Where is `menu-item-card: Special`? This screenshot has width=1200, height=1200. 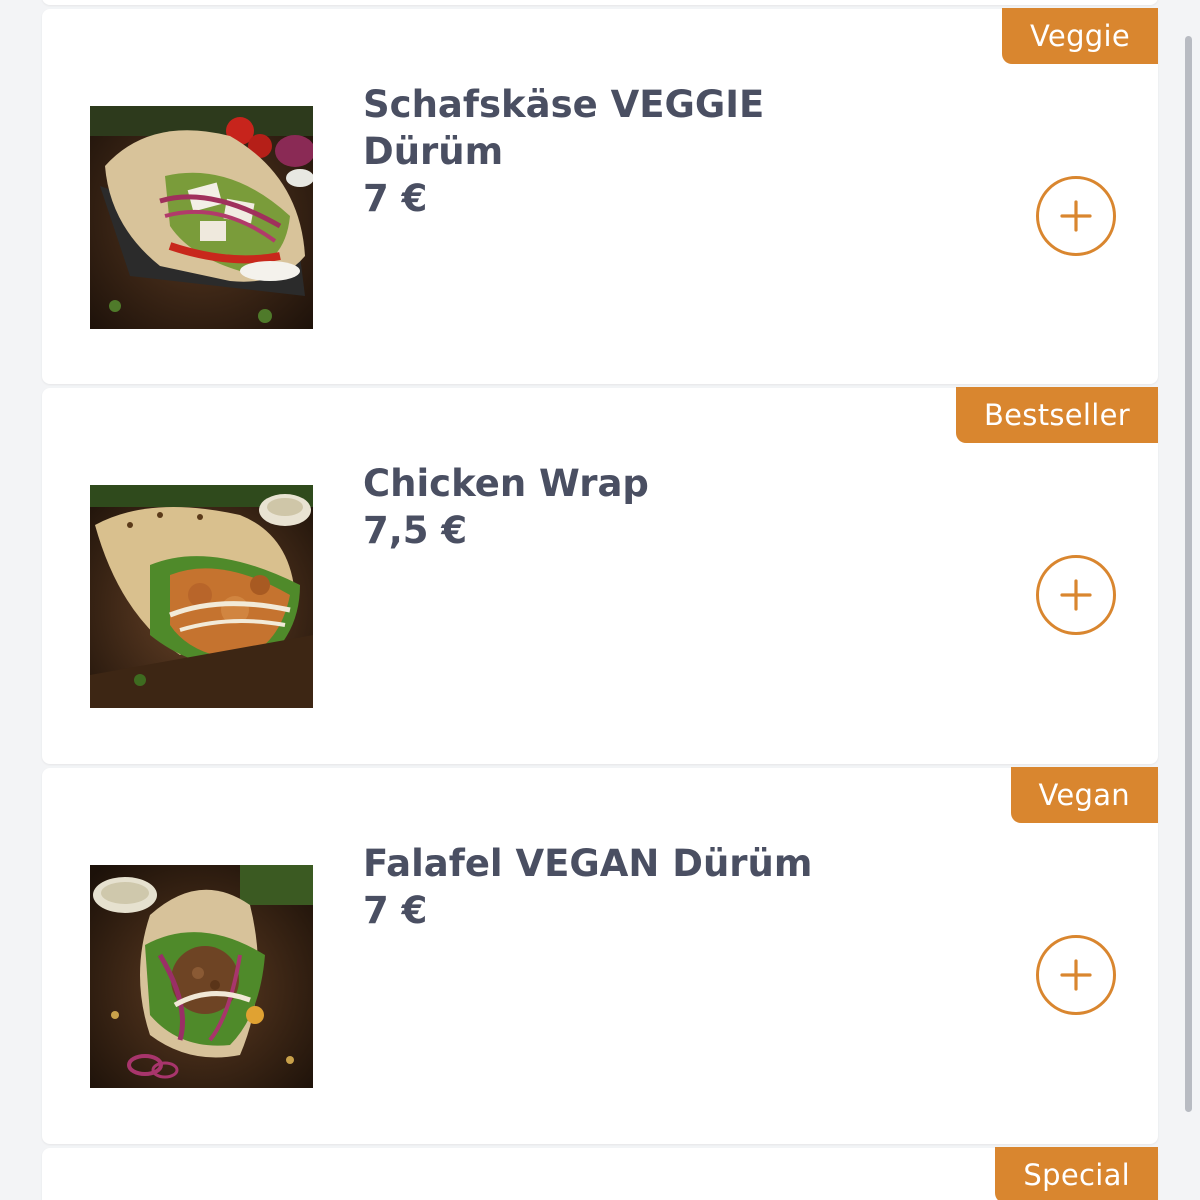
menu-item-card: Special is located at coordinates (600, 1173).